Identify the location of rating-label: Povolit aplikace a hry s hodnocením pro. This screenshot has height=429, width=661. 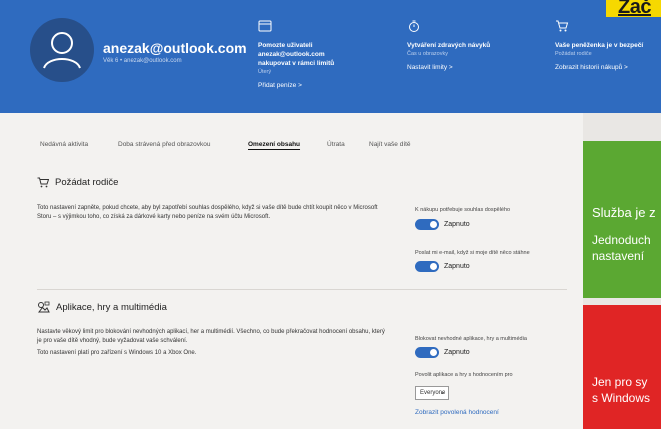
(464, 375).